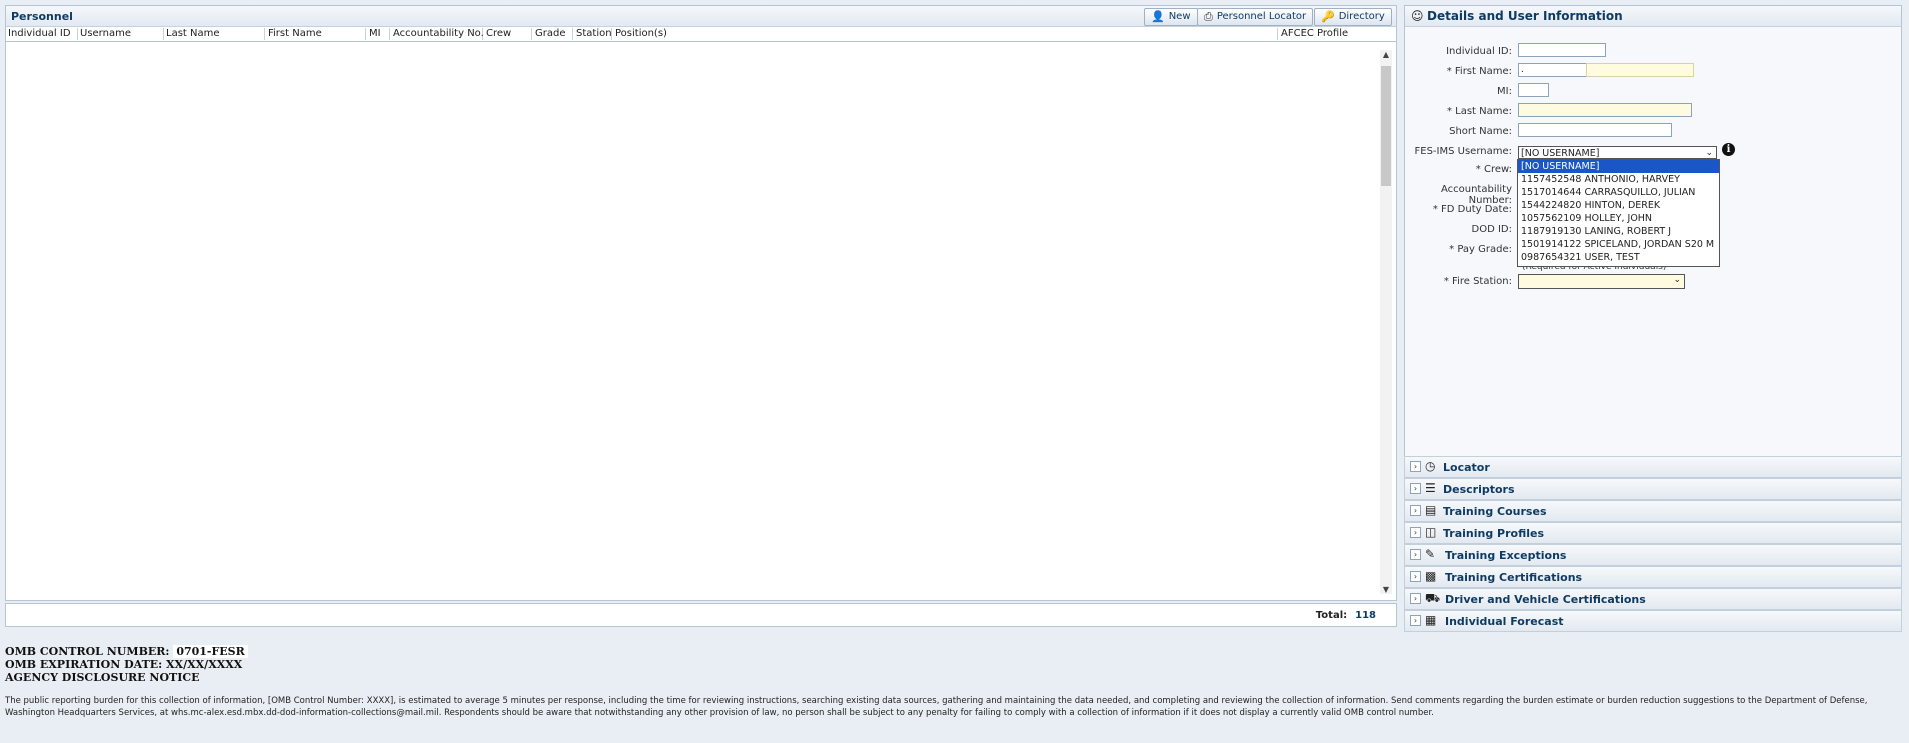 The width and height of the screenshot is (1909, 743). I want to click on directory-button: 🔑 Directory, so click(1353, 17).